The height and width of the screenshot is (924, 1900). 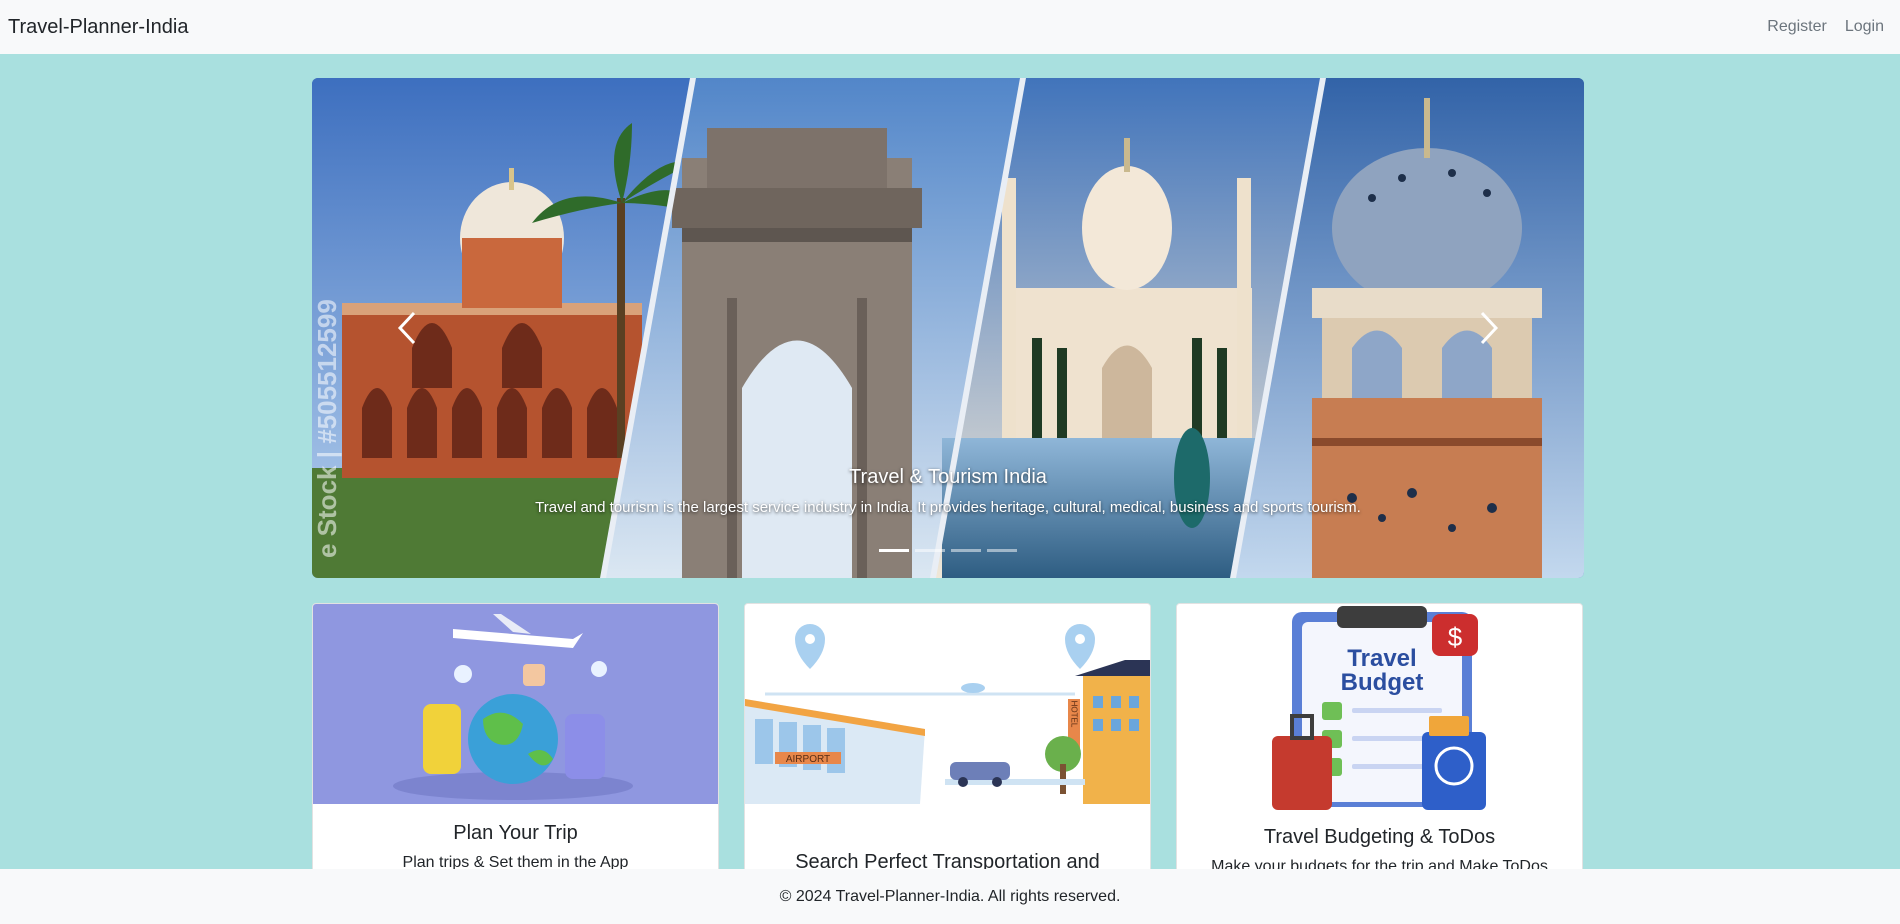 I want to click on card-title: Plan Your Trip, so click(x=515, y=833).